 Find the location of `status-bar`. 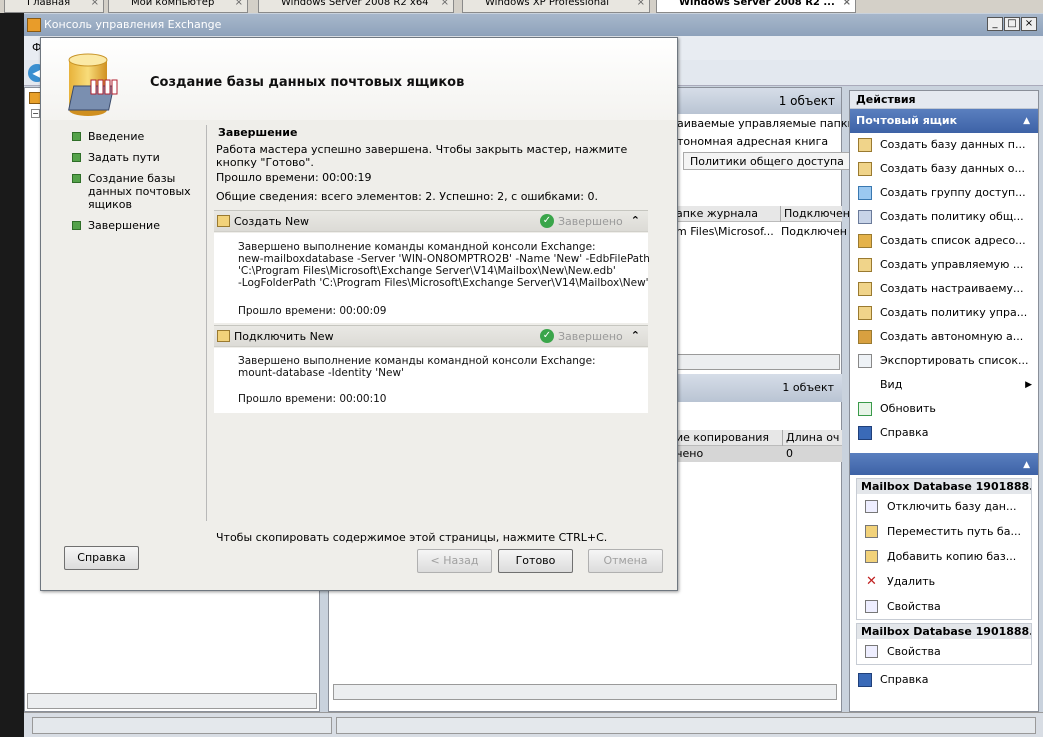

status-bar is located at coordinates (533, 724).